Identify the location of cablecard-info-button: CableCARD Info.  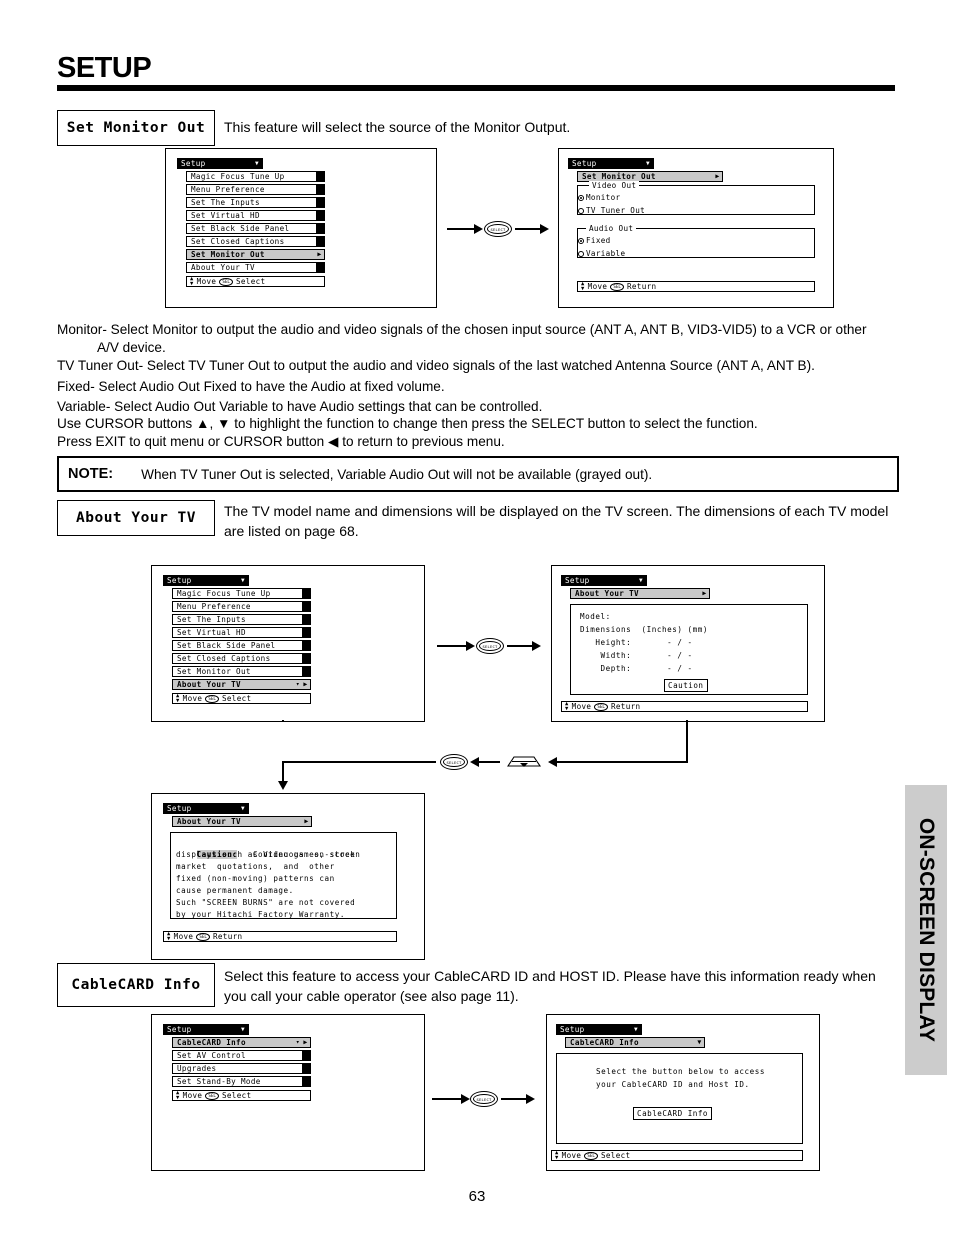
(673, 1113).